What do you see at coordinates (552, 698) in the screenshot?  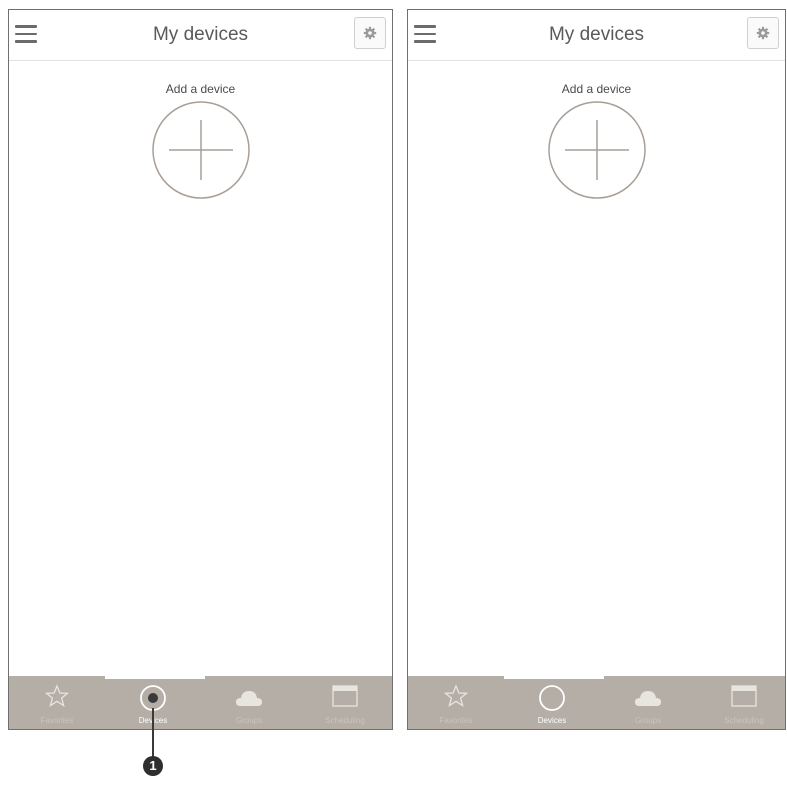 I see `circle-icon` at bounding box center [552, 698].